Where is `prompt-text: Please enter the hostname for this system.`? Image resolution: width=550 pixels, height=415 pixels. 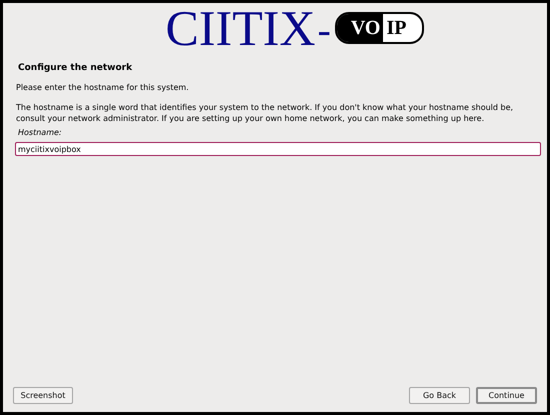
prompt-text: Please enter the hostname for this system. is located at coordinates (103, 87).